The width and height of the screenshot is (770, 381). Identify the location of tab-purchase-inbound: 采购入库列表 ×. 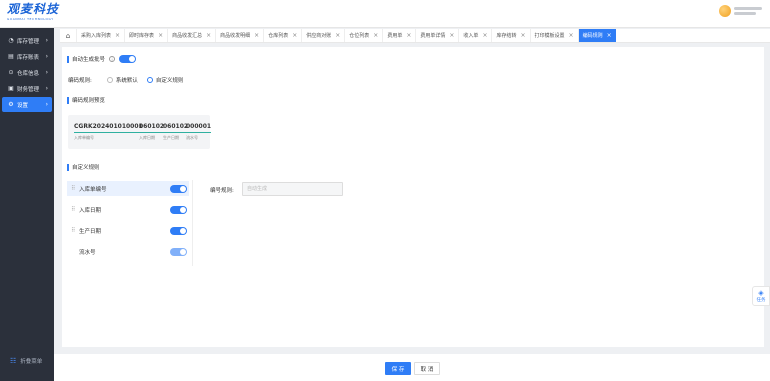
(100, 35).